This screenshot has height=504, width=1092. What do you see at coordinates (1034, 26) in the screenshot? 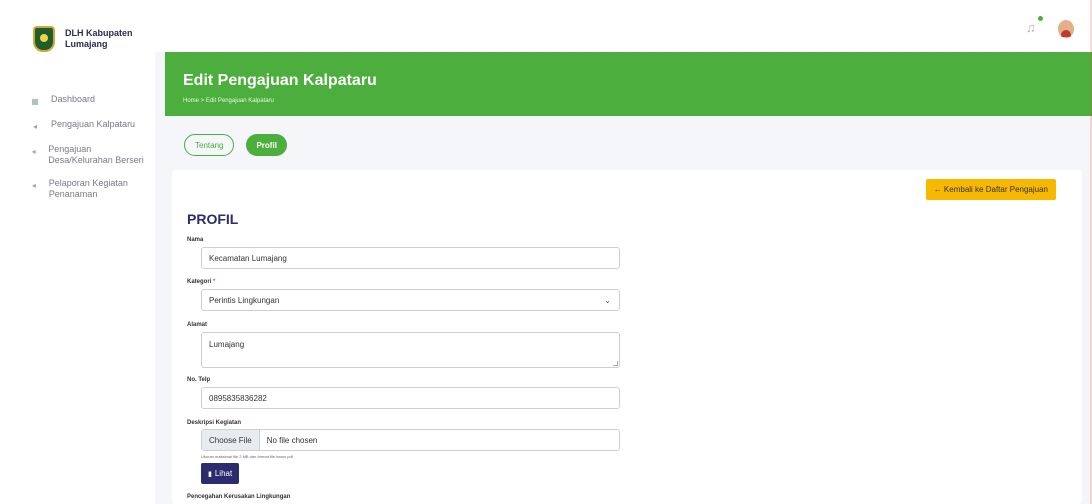
I see `bell-icon: ♫` at bounding box center [1034, 26].